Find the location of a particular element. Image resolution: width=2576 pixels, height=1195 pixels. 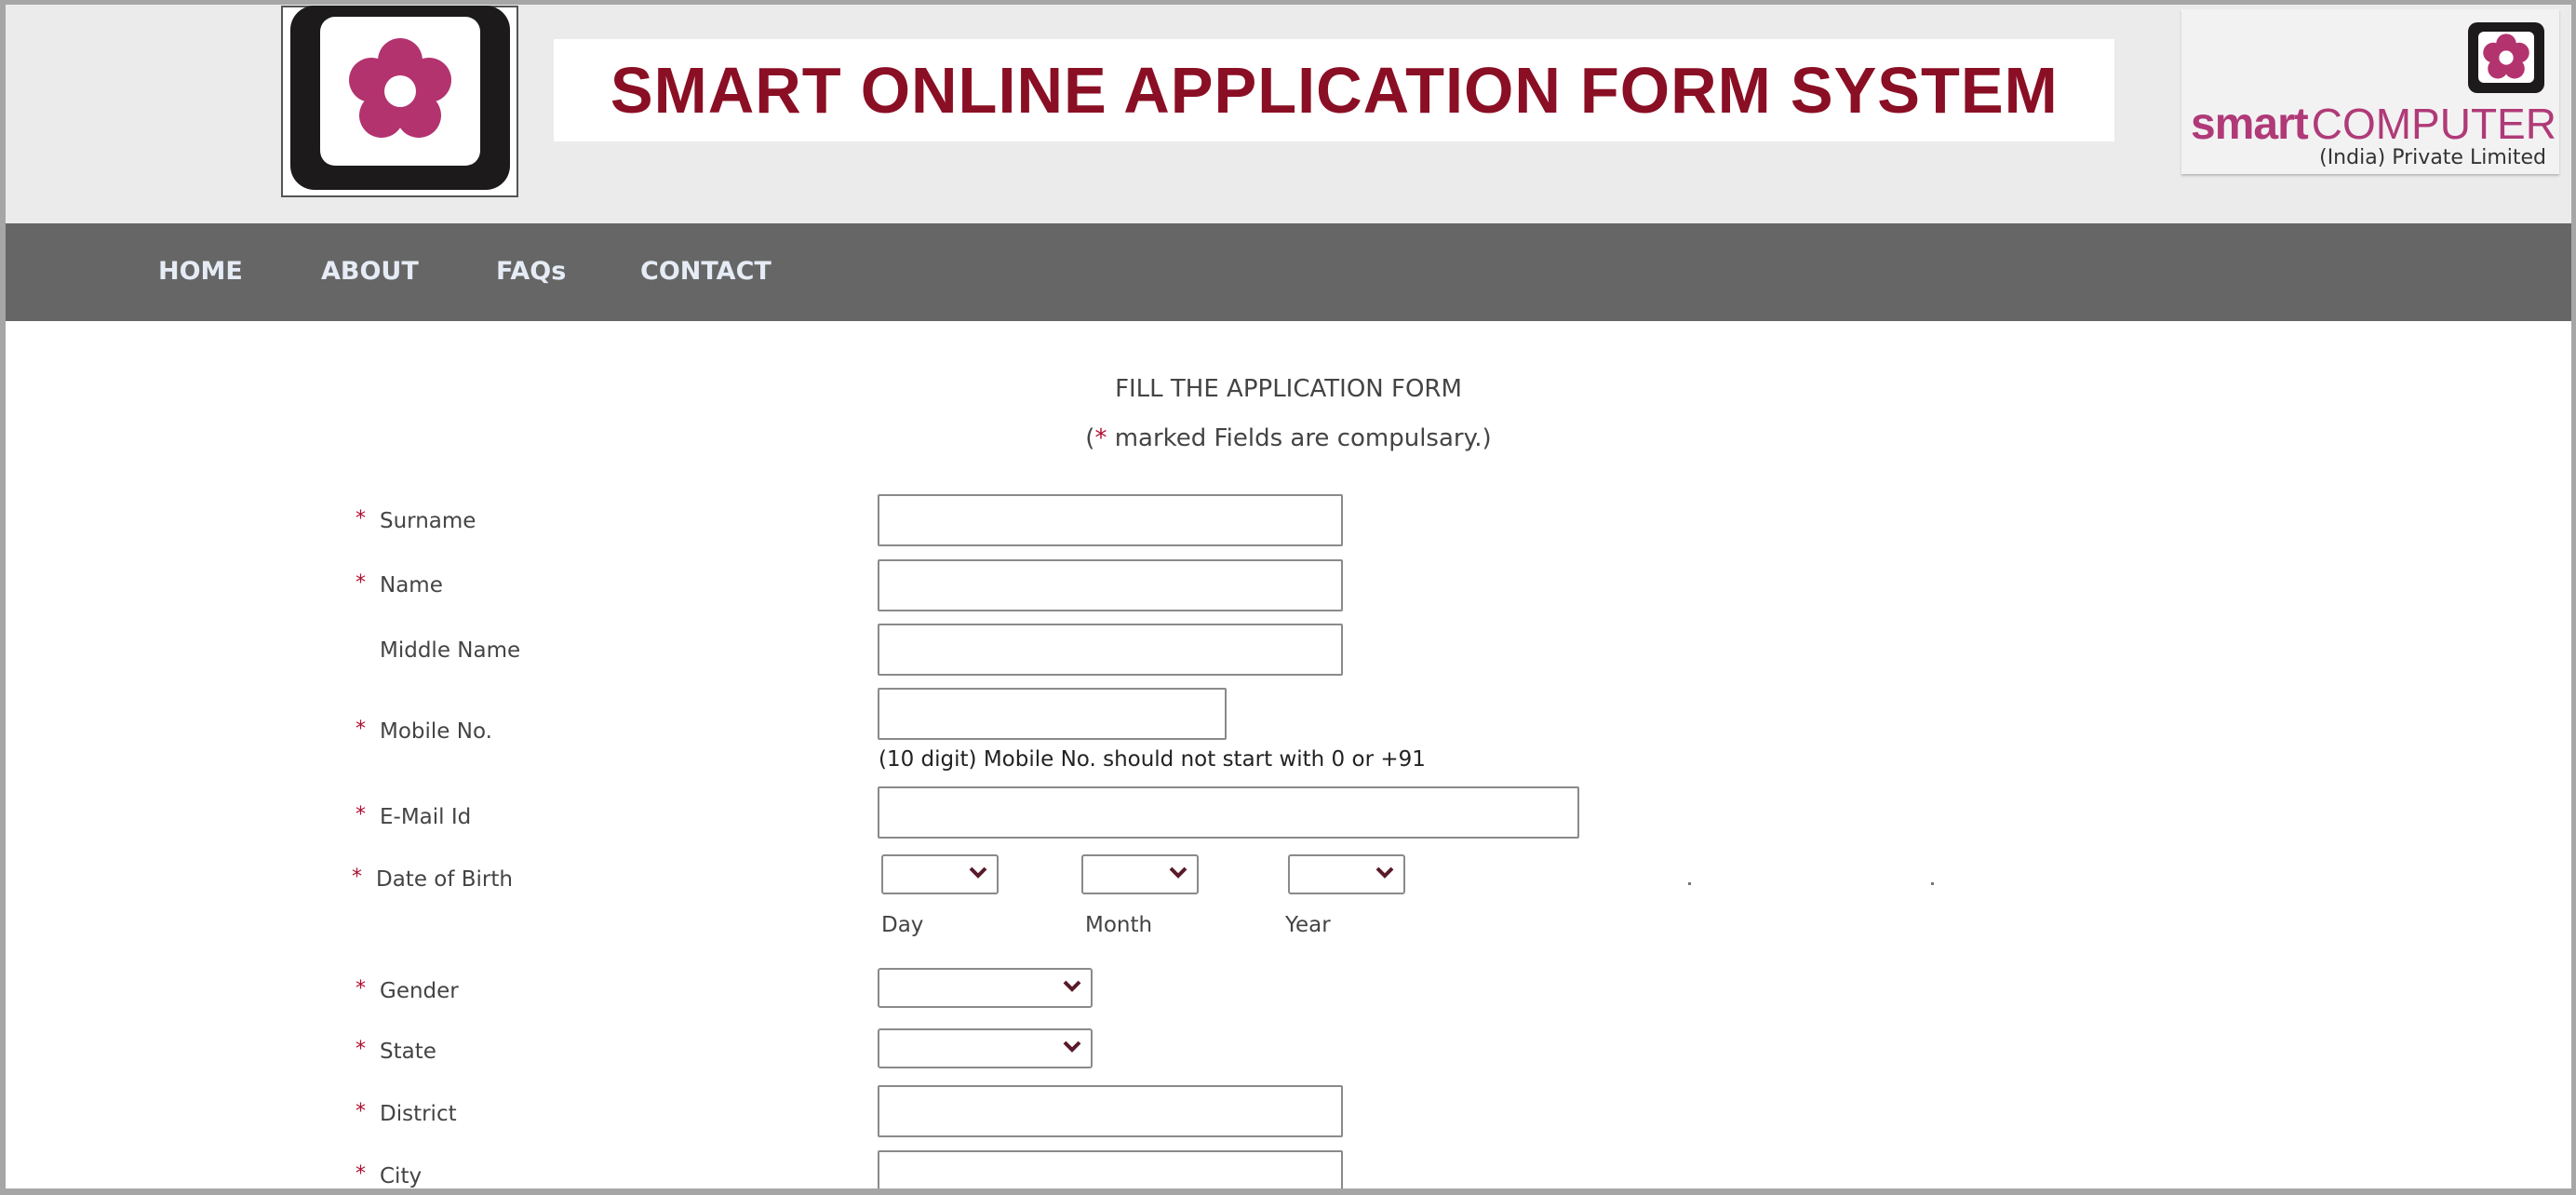

company-subtitle: (India) Private Limited is located at coordinates (2432, 157).